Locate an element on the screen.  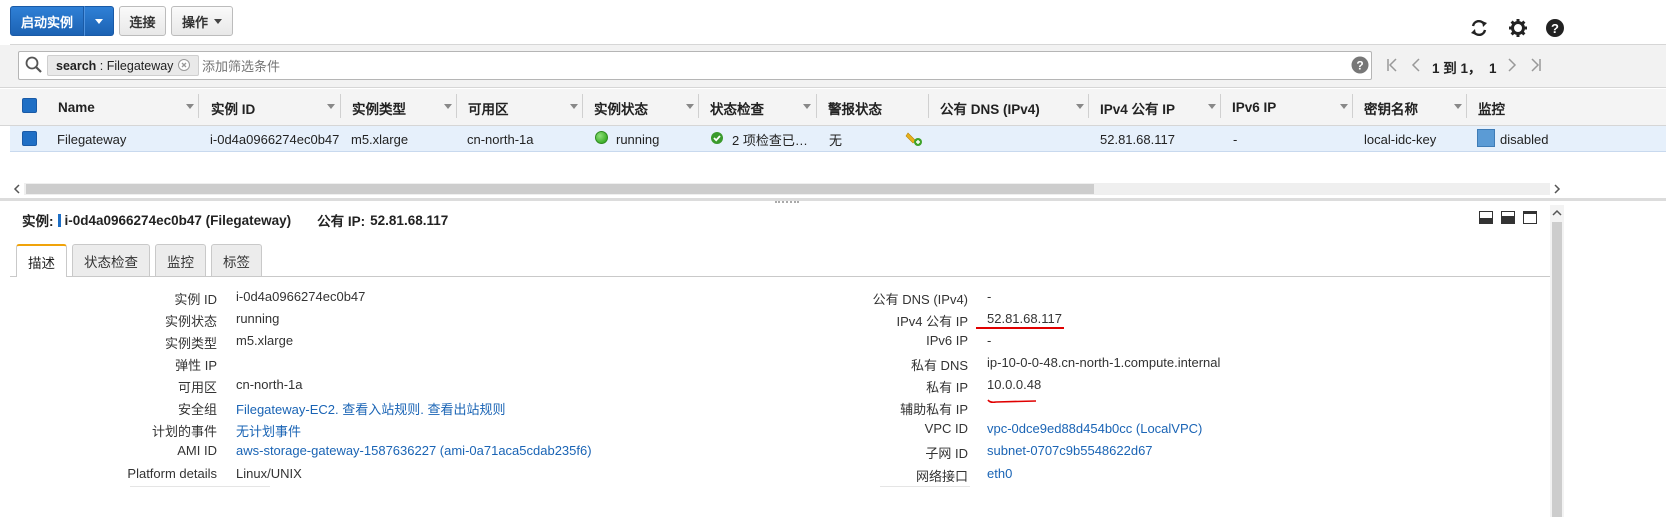
scroll-up-icon is located at coordinates (1557, 213).